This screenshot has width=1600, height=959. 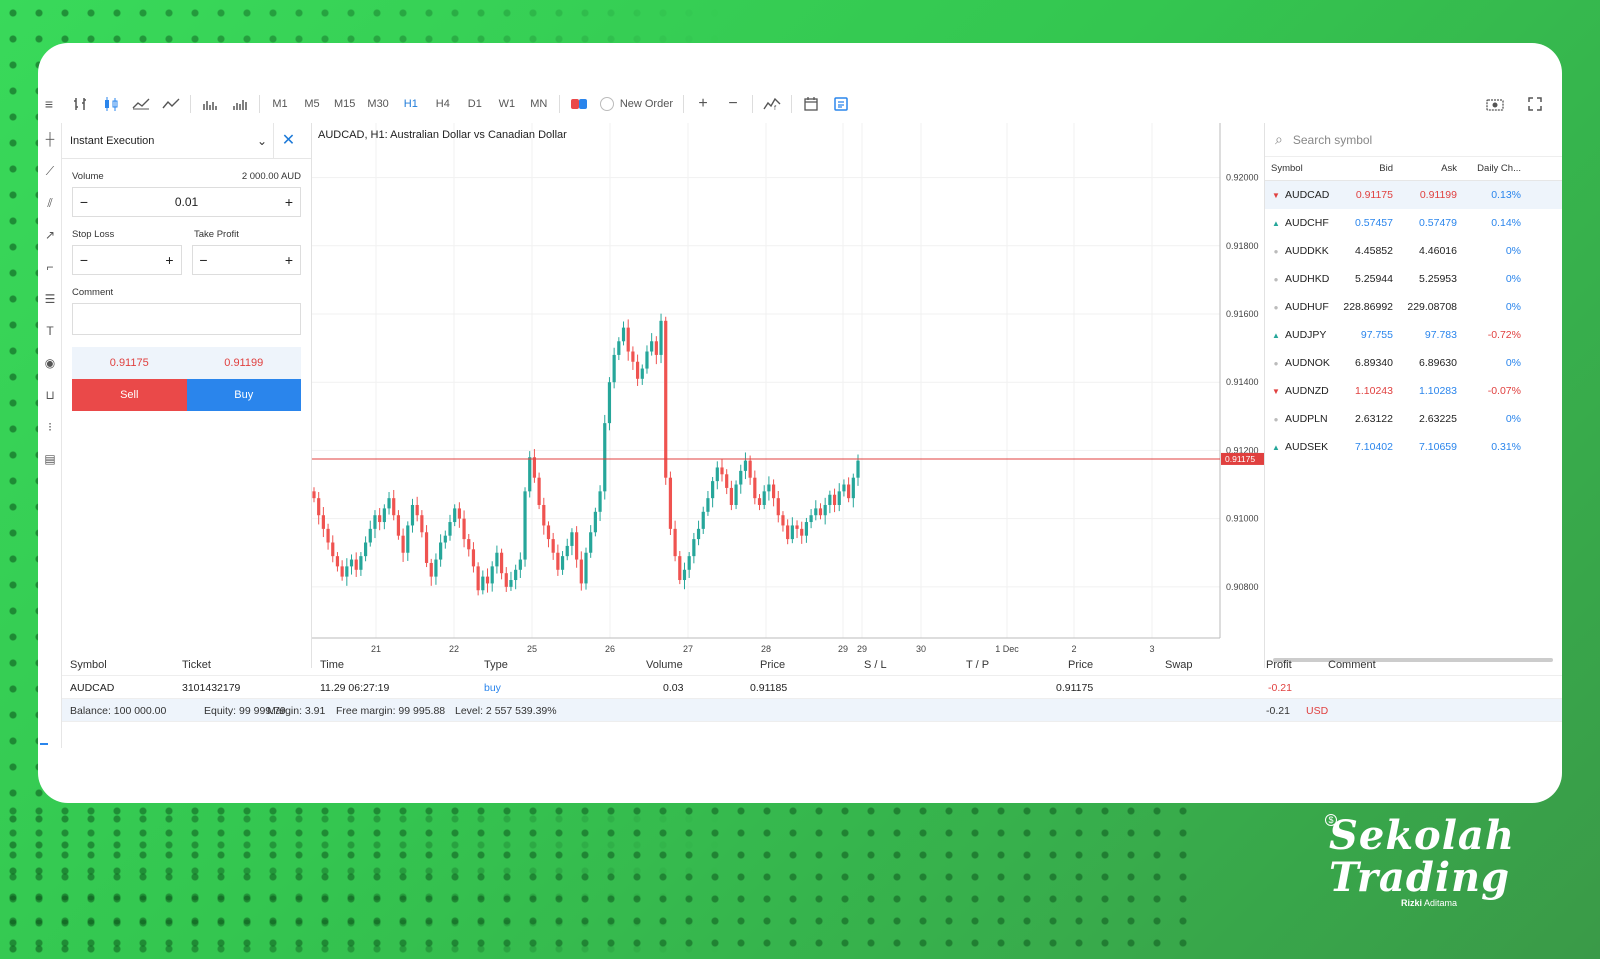 What do you see at coordinates (210, 104) in the screenshot?
I see `volume-icon` at bounding box center [210, 104].